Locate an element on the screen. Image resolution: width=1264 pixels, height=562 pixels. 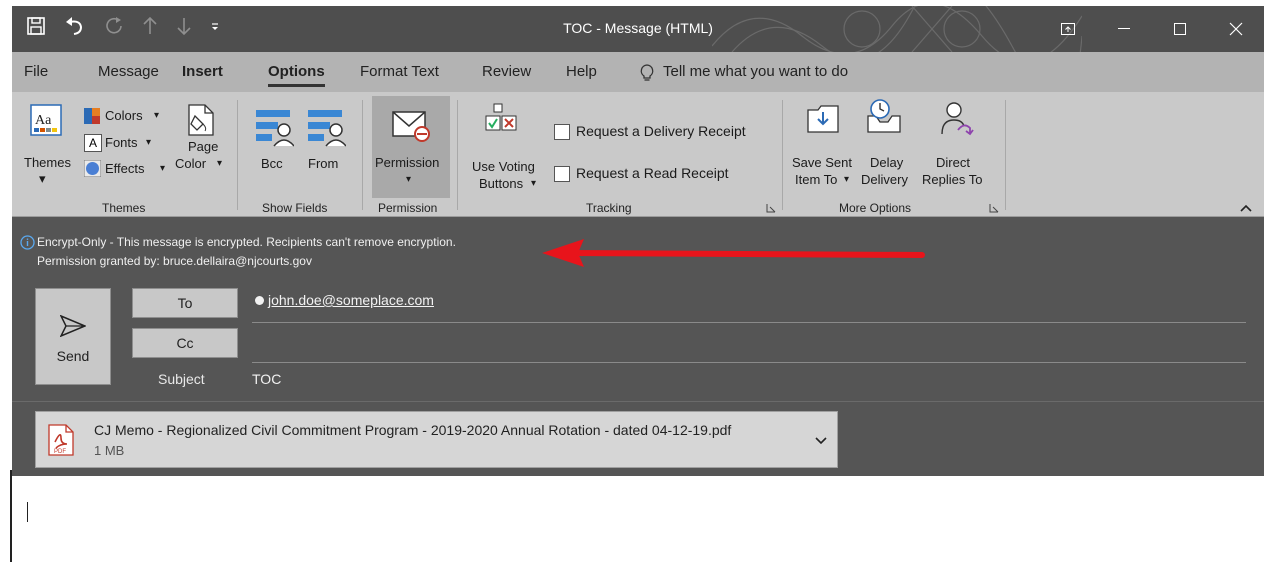
fonts-dropdown-arrow: ▾ is located at coordinates (149, 142).